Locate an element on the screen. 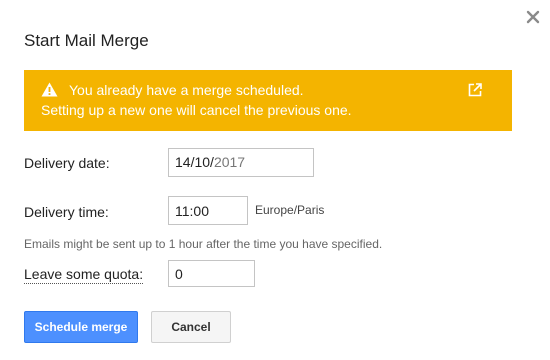 This screenshot has height=360, width=550. schedule-merge-button: Schedule merge is located at coordinates (81, 327).